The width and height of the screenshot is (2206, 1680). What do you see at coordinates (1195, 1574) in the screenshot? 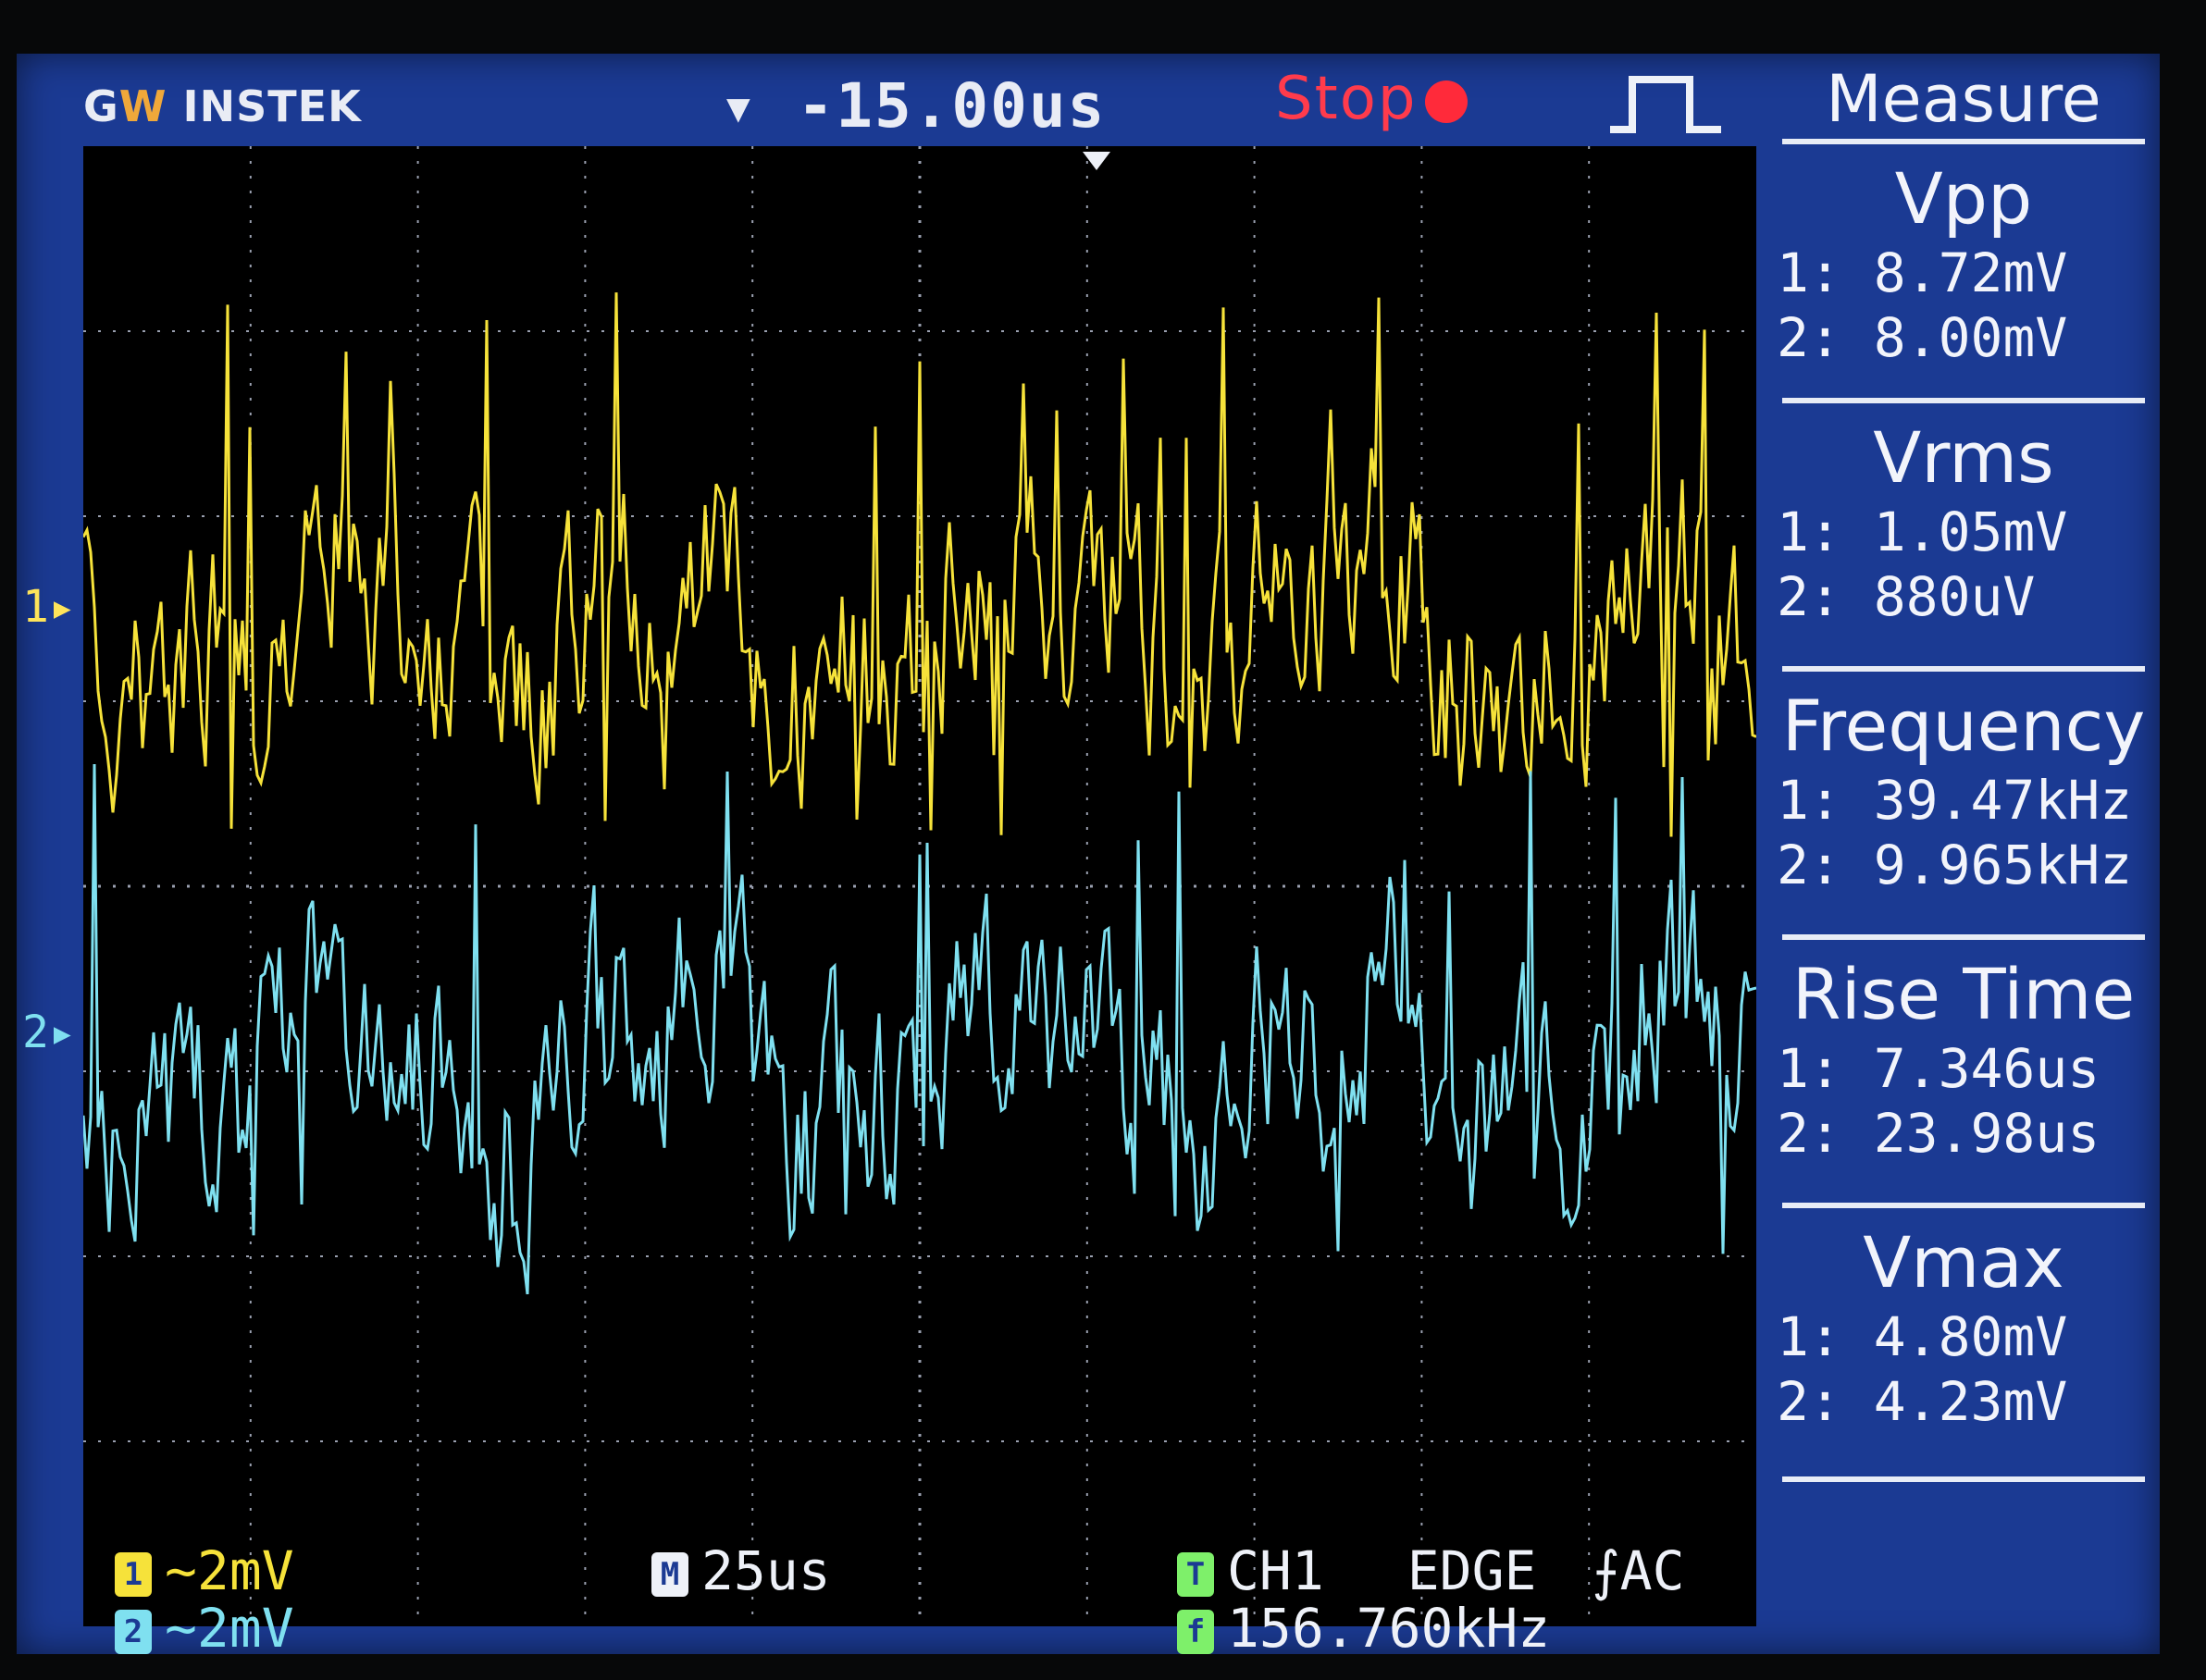
I see `trigger-badge: T` at bounding box center [1195, 1574].